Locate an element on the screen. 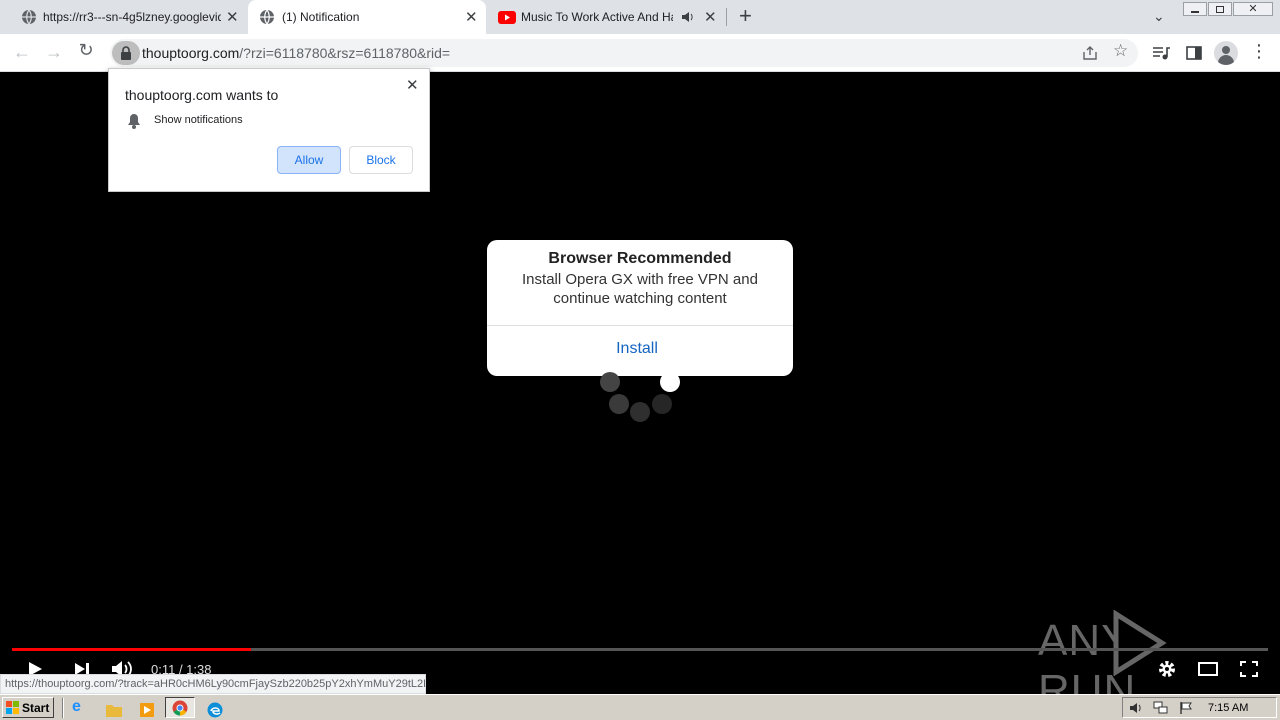 The image size is (1280, 720). network-tray-icon is located at coordinates (1161, 708).